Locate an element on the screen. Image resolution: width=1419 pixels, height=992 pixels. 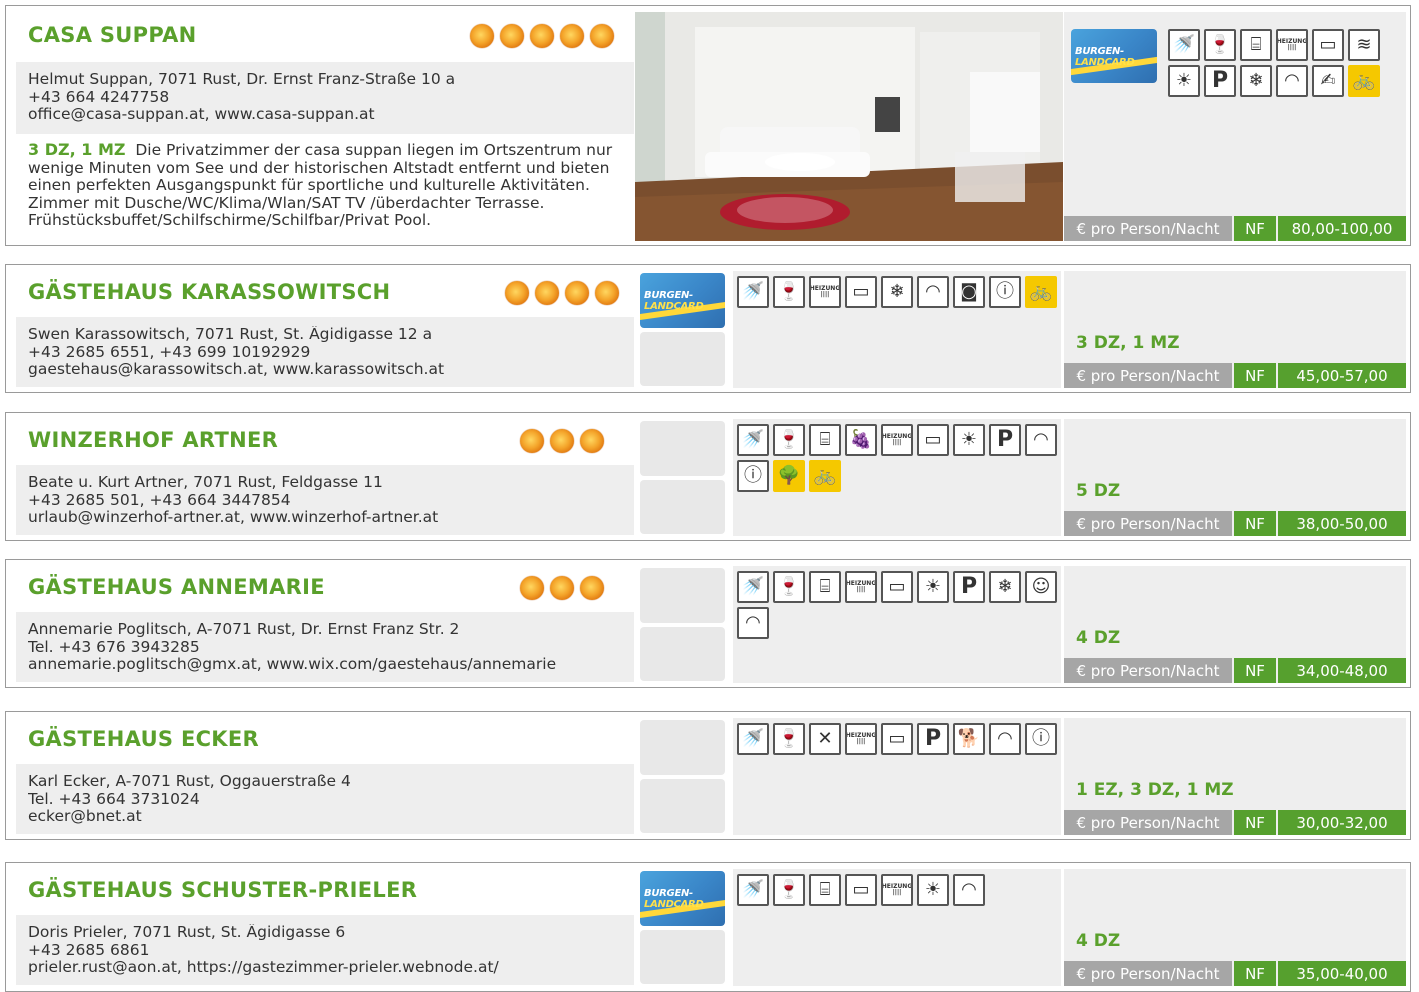
restaurant-icon: ✕ is located at coordinates (825, 739).